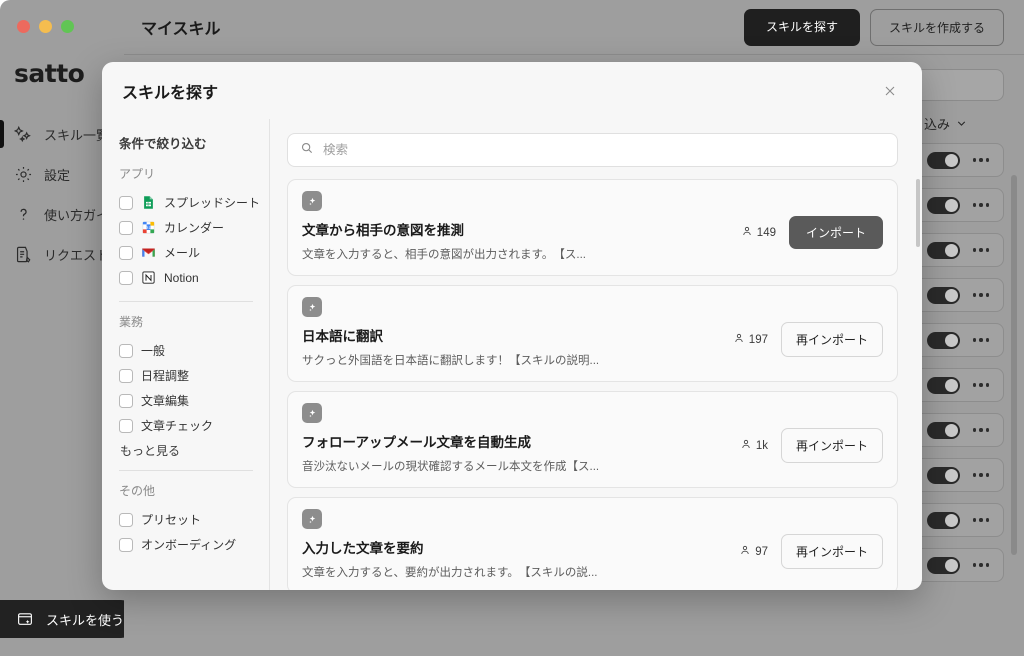  What do you see at coordinates (77, 135) in the screenshot?
I see `sidebar-item-label: スキル一覧` at bounding box center [77, 135].